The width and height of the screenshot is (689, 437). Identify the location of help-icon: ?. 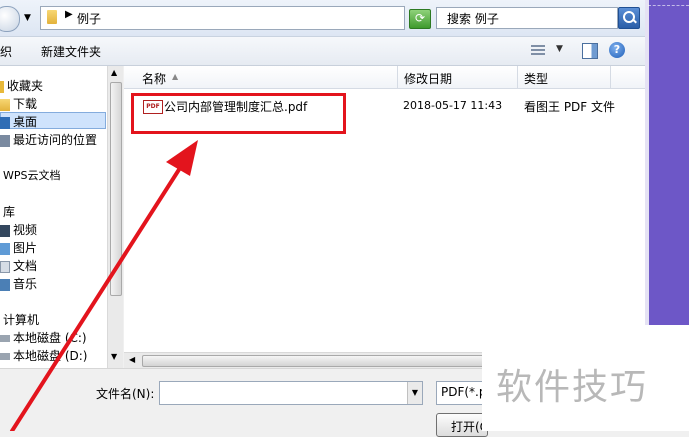
(617, 50).